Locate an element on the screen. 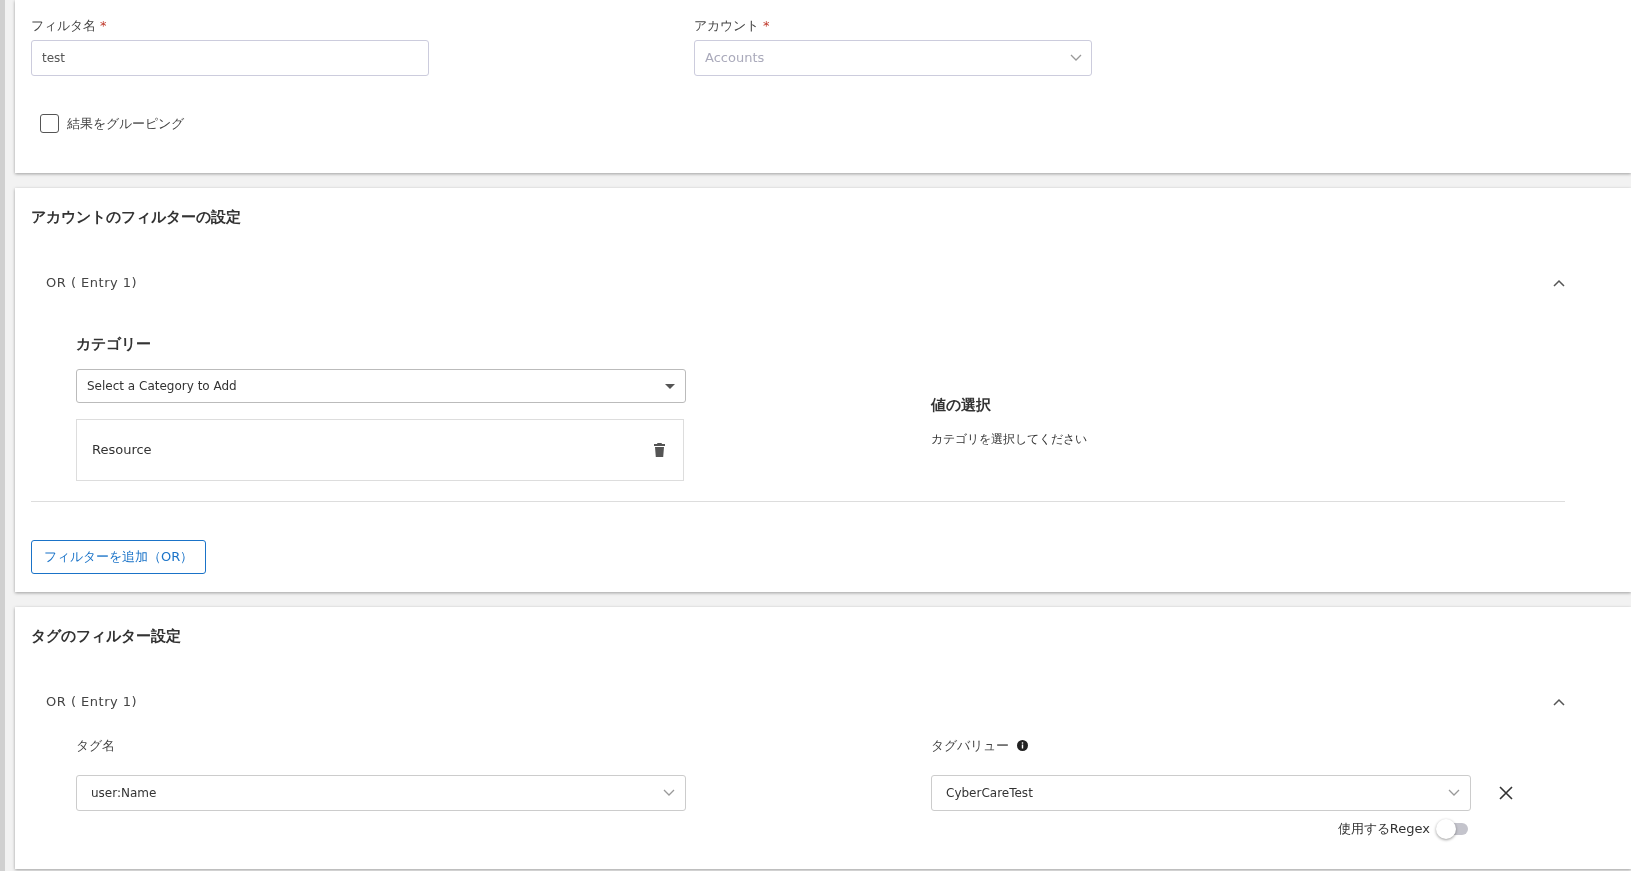 The image size is (1631, 871). tag-name-label: タグ名 is located at coordinates (96, 745).